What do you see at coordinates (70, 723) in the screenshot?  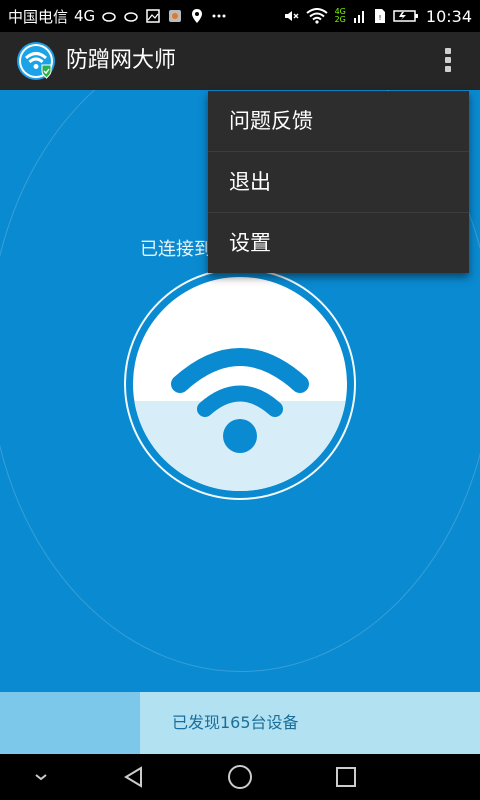 I see `scan-progress-block` at bounding box center [70, 723].